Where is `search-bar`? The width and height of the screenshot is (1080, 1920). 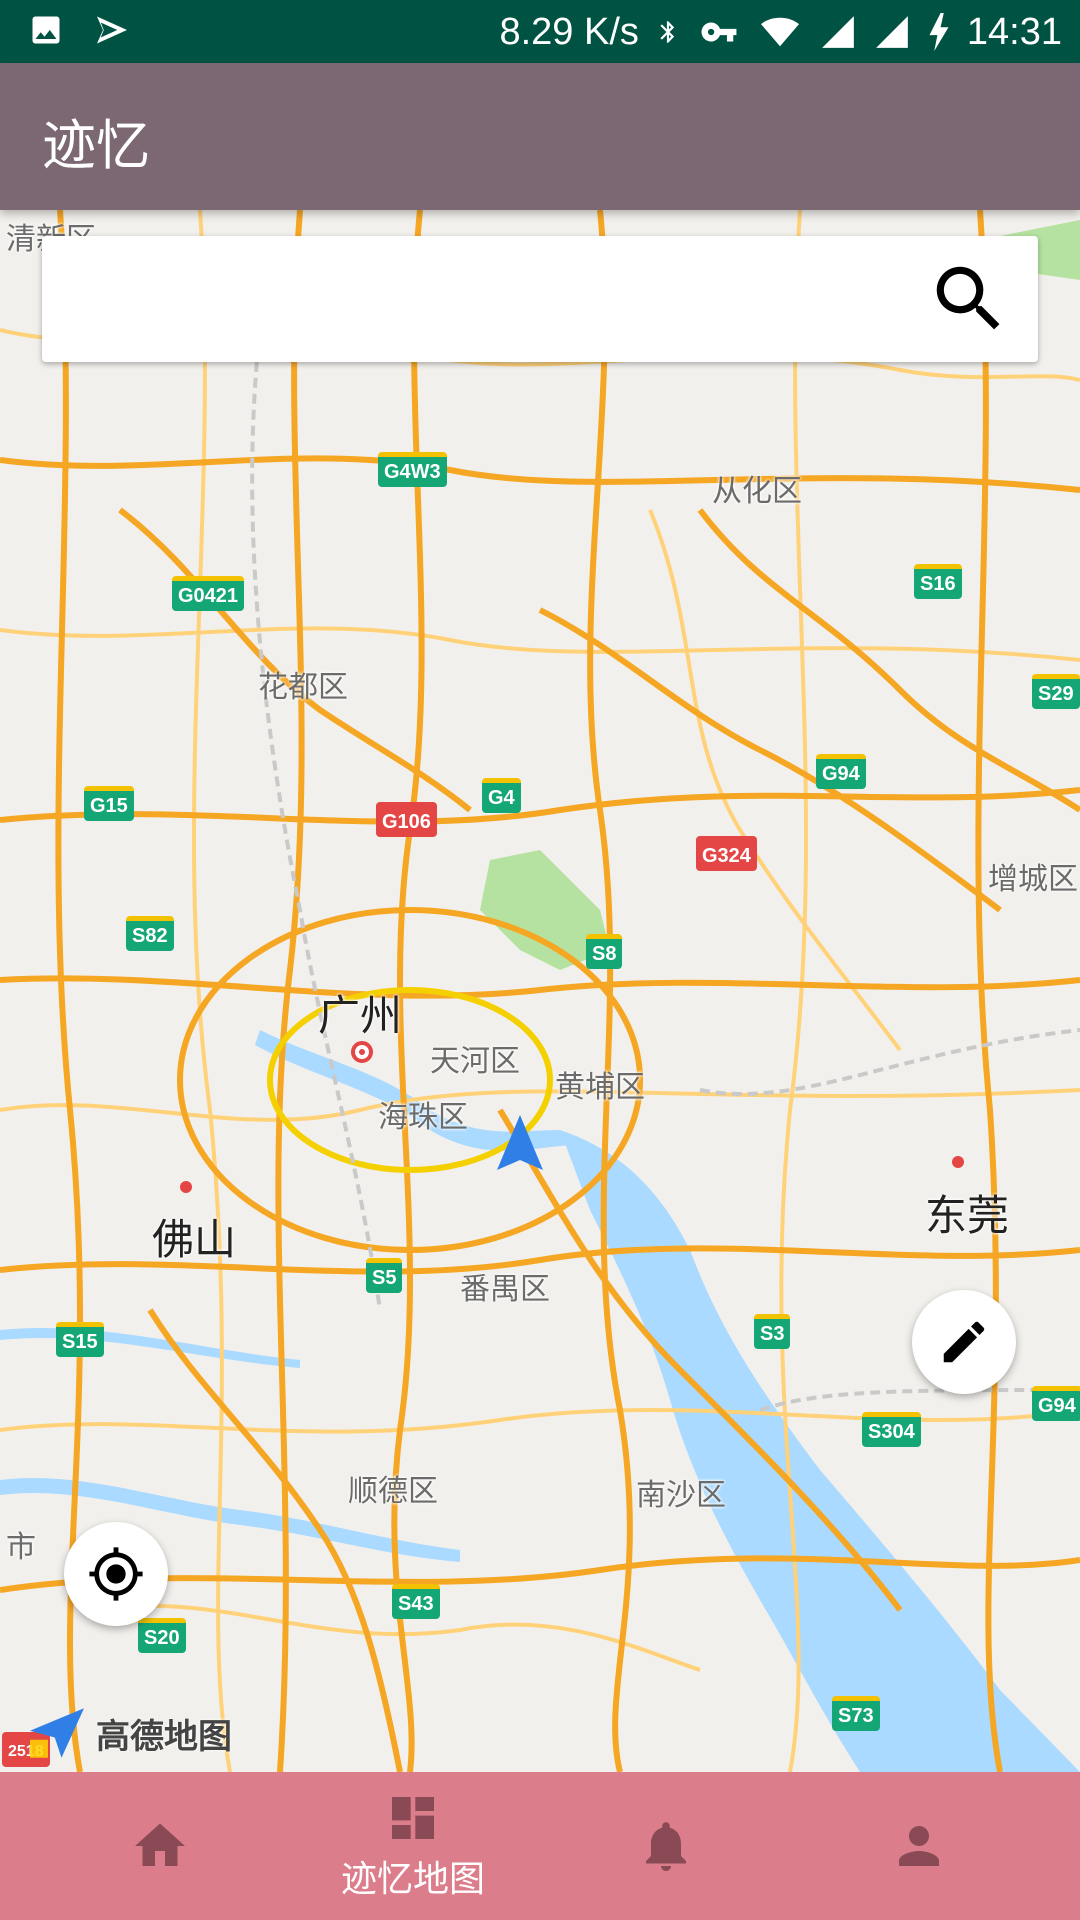
search-bar is located at coordinates (540, 299).